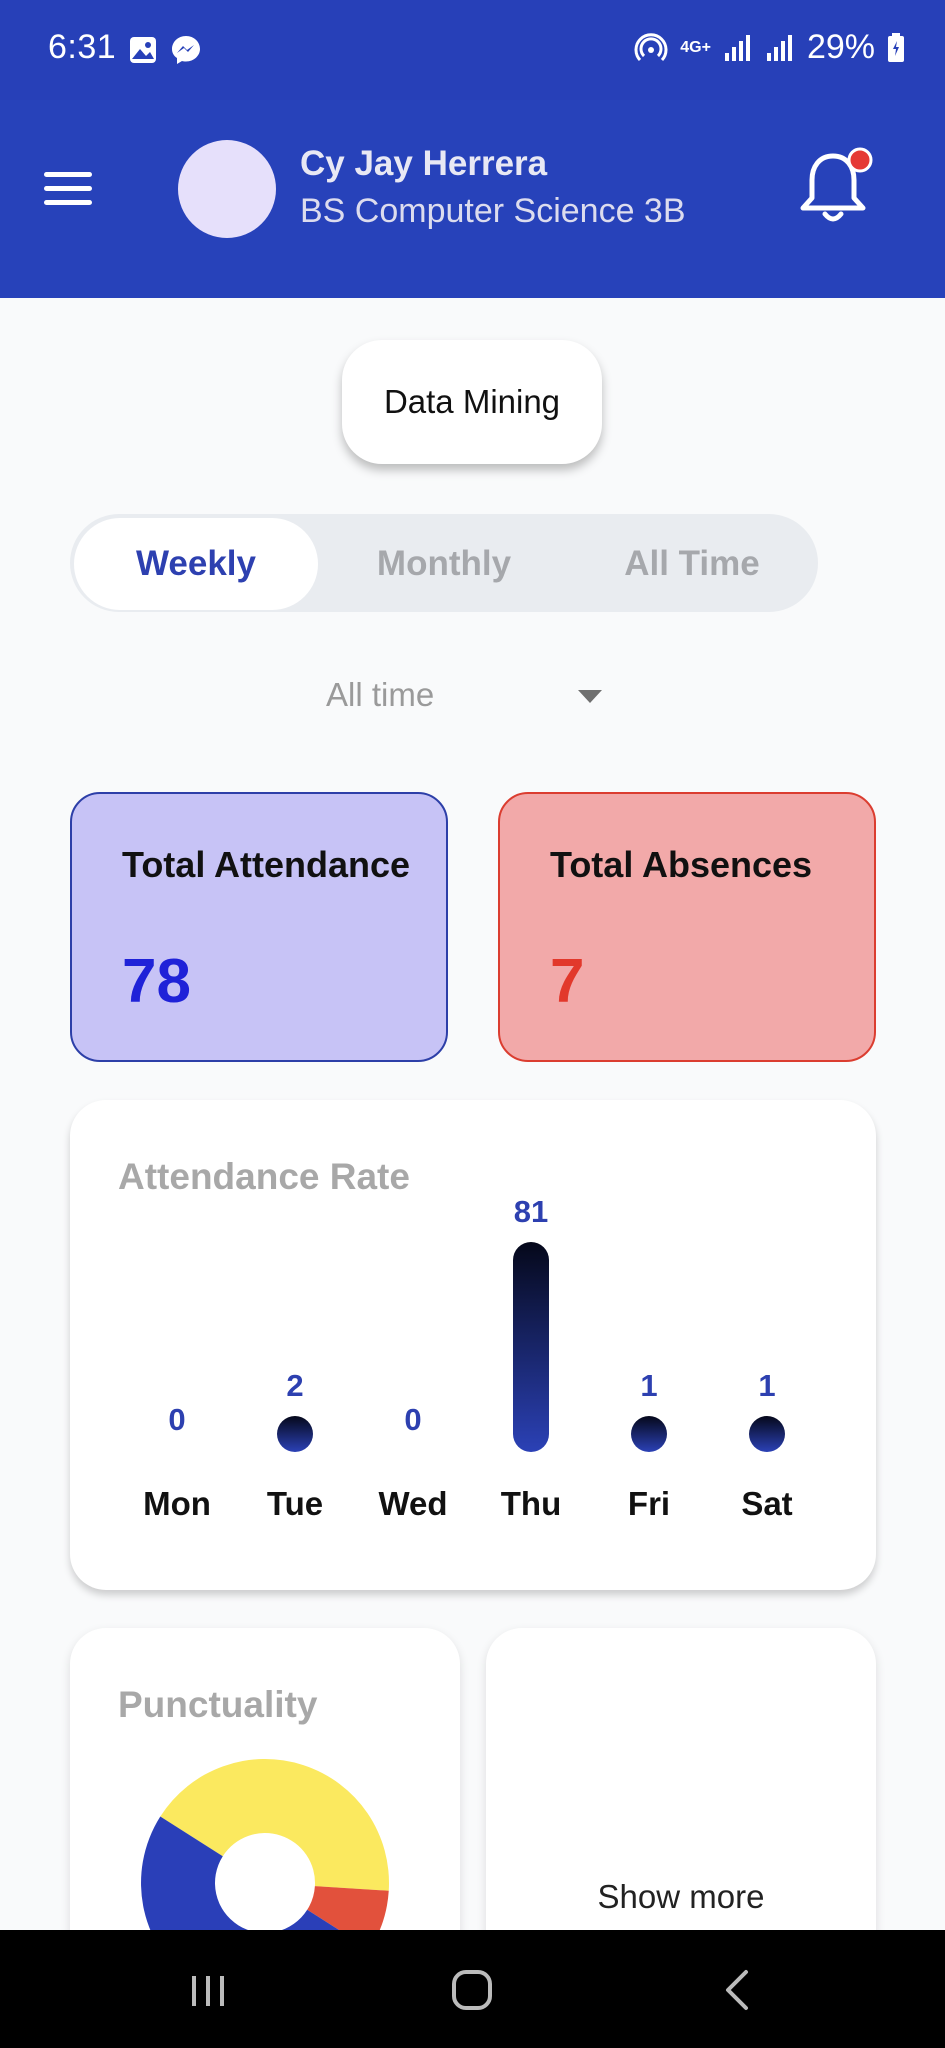 Image resolution: width=945 pixels, height=2048 pixels. I want to click on home-icon, so click(472, 1990).